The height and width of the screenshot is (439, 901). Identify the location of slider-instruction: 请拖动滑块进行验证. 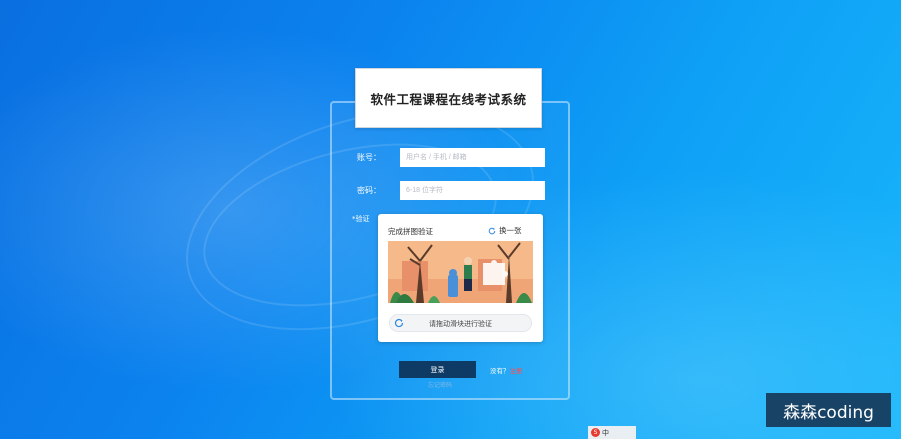
(460, 324).